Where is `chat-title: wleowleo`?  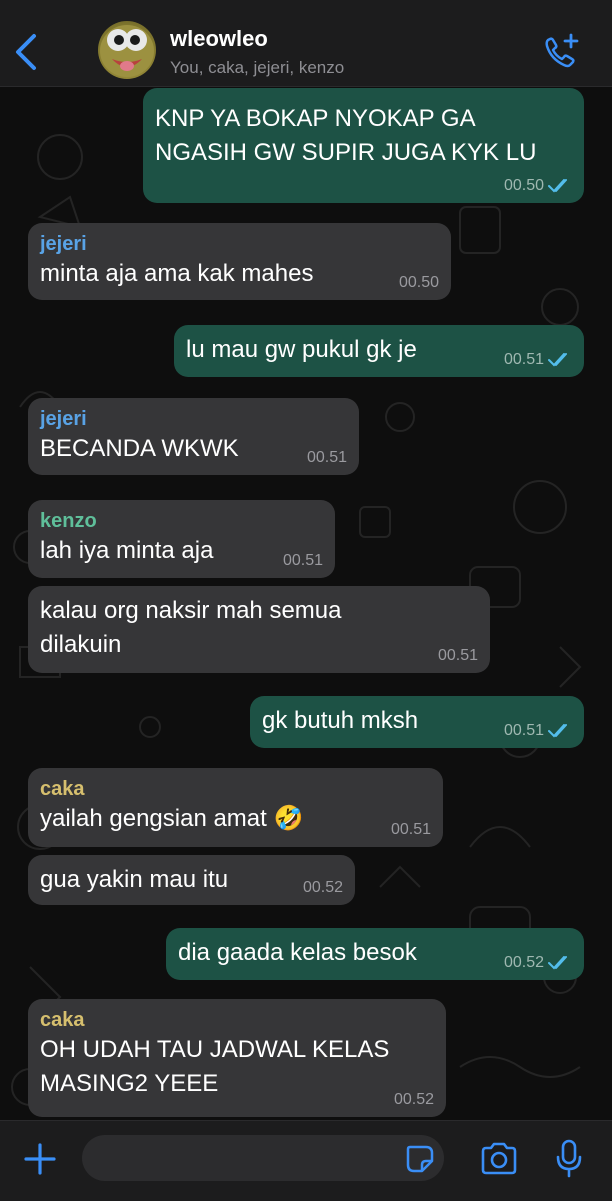 chat-title: wleowleo is located at coordinates (219, 39).